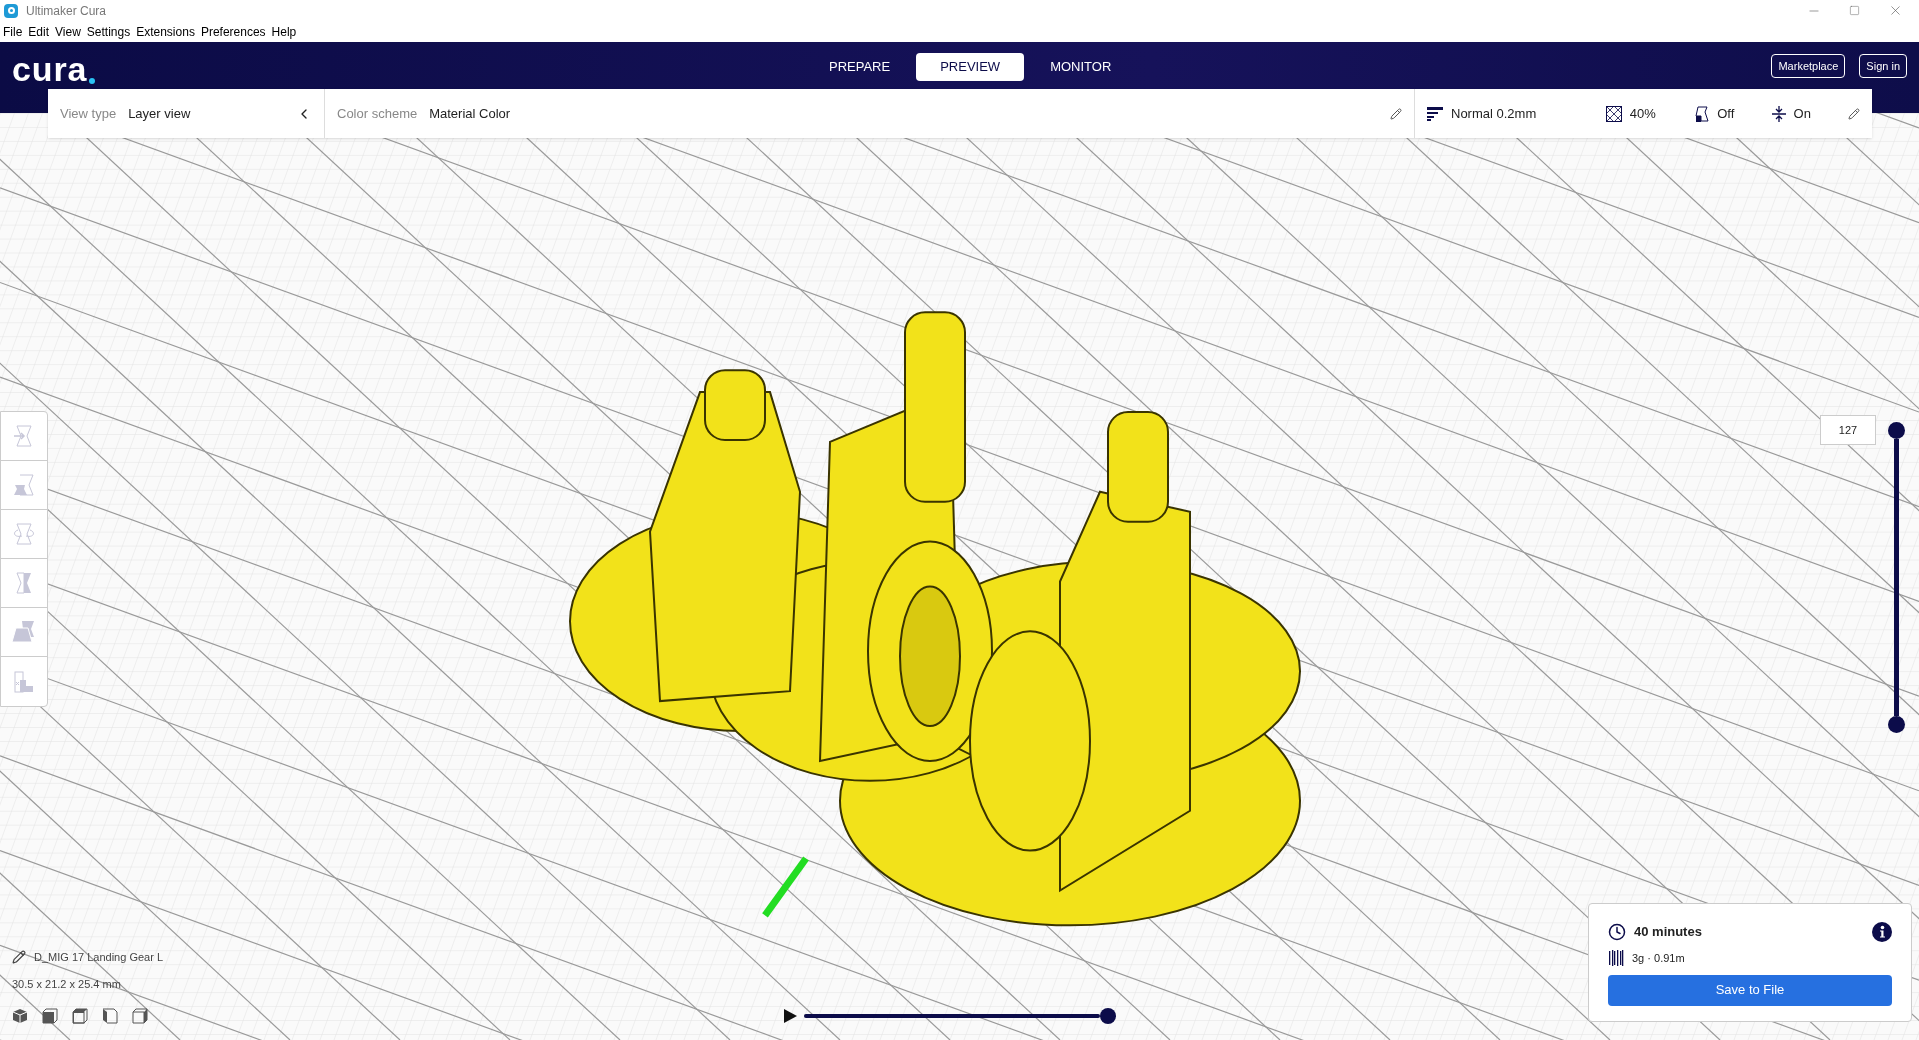  What do you see at coordinates (1726, 113) in the screenshot?
I see `print-setting-value: Off` at bounding box center [1726, 113].